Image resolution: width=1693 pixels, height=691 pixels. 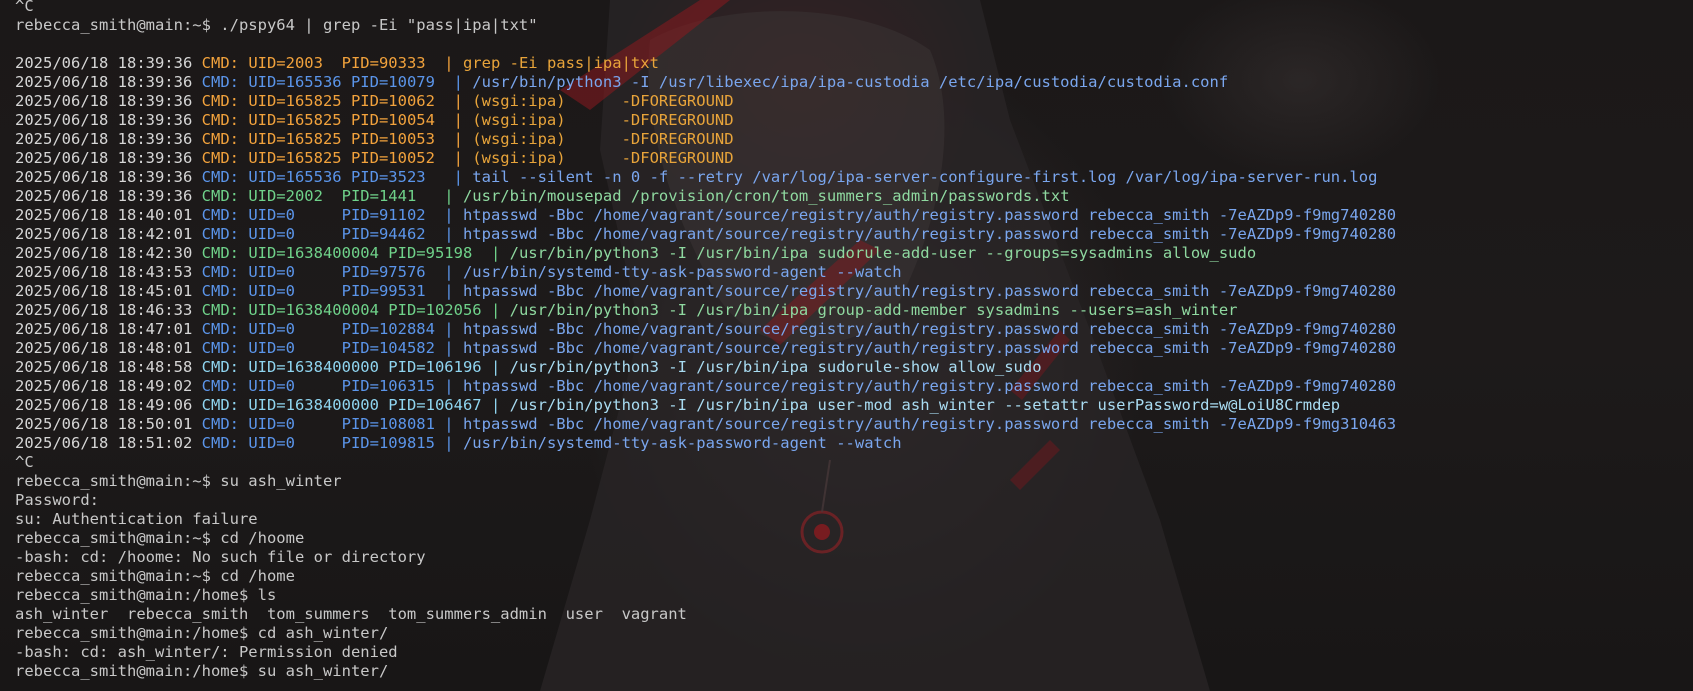 I want to click on log-timestamp: 2025/06/18 18:42:30, so click(x=104, y=253).